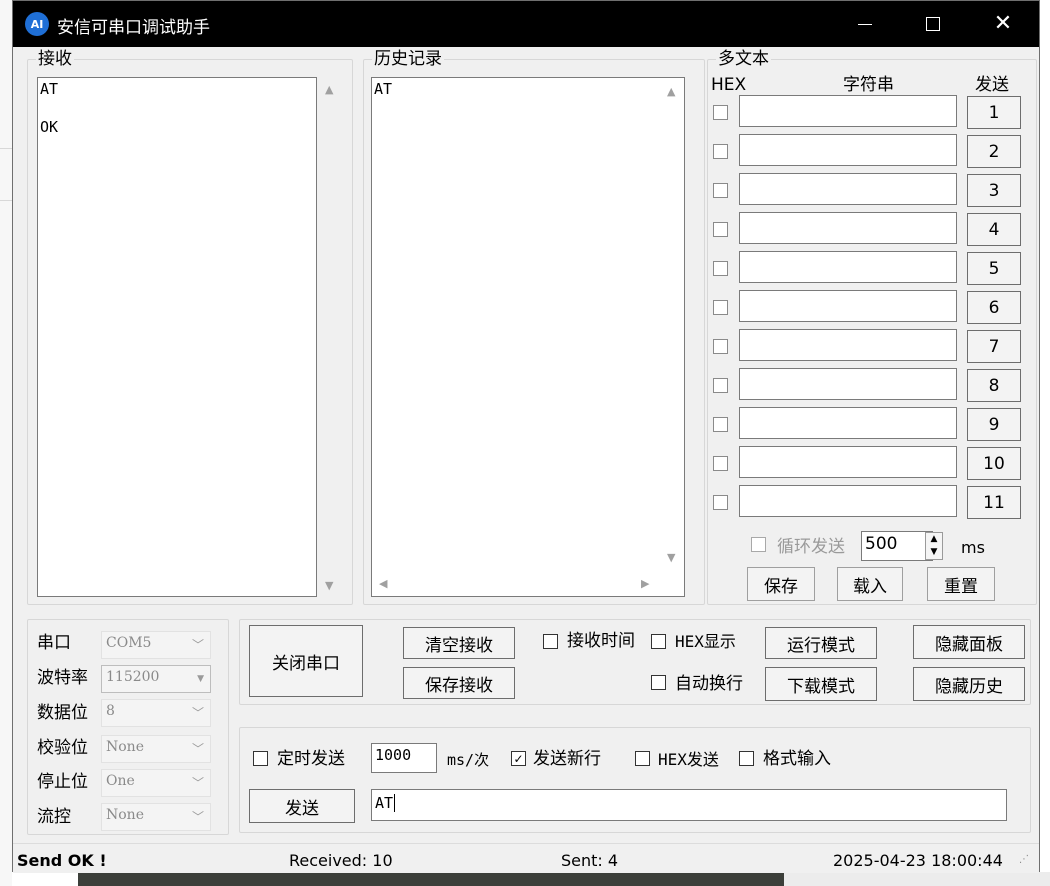  I want to click on receive-group-label: 接收, so click(55, 59).